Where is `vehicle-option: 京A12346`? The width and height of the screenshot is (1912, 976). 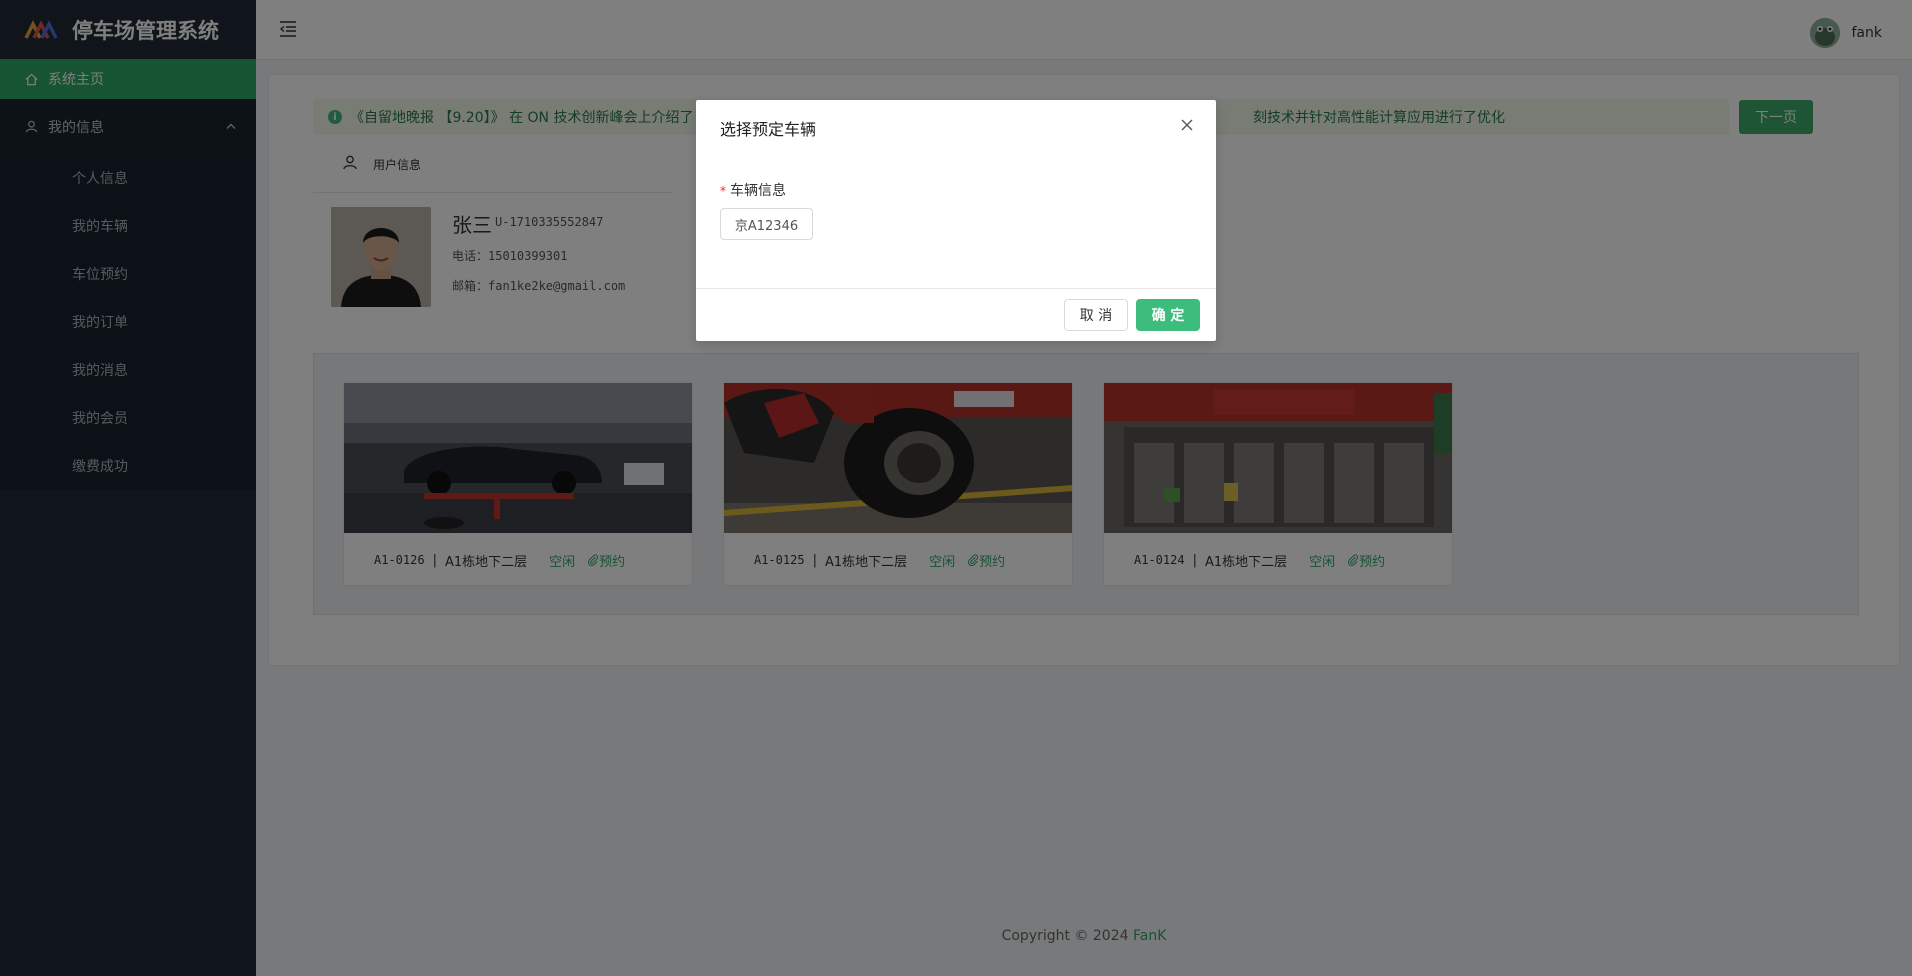
vehicle-option: 京A12346 is located at coordinates (766, 224).